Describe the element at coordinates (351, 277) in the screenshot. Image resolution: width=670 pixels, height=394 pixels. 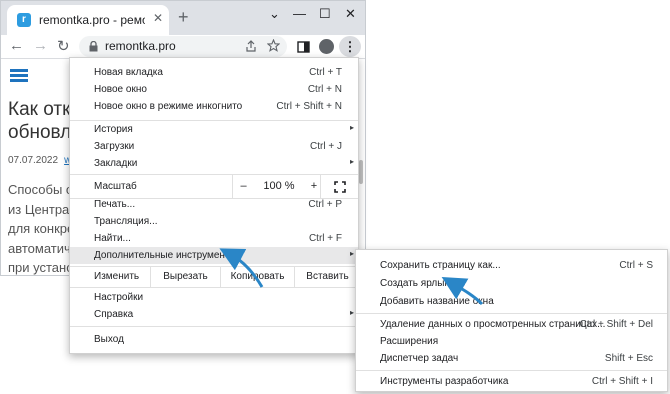
I see `annotation-arrows` at that location.